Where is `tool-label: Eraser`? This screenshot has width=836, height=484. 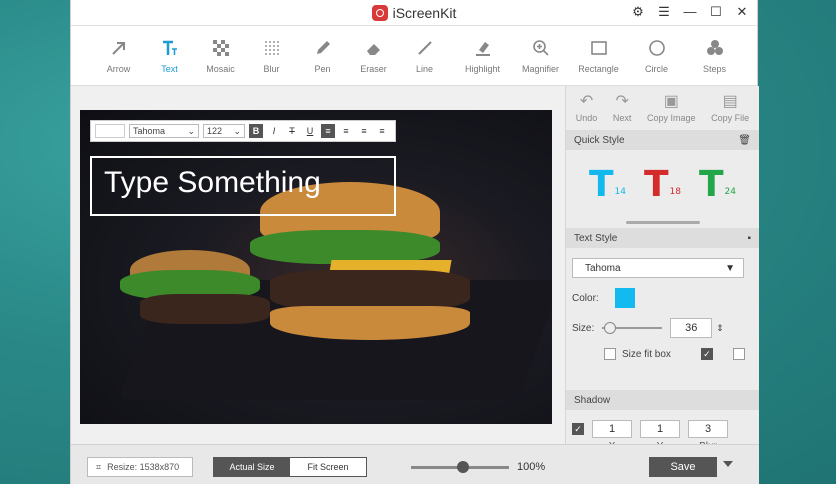
tool-label: Eraser is located at coordinates (373, 68).